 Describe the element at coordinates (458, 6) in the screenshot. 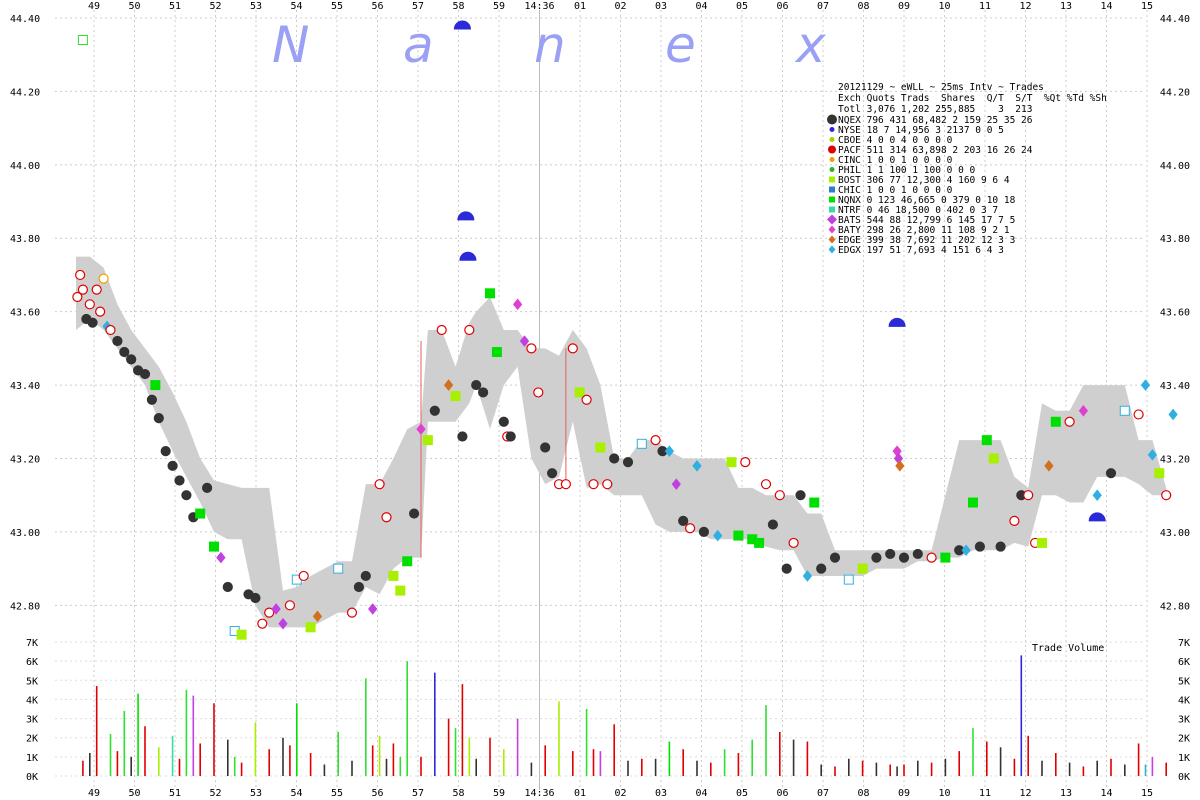

I see `x-tick-label: 58` at that location.